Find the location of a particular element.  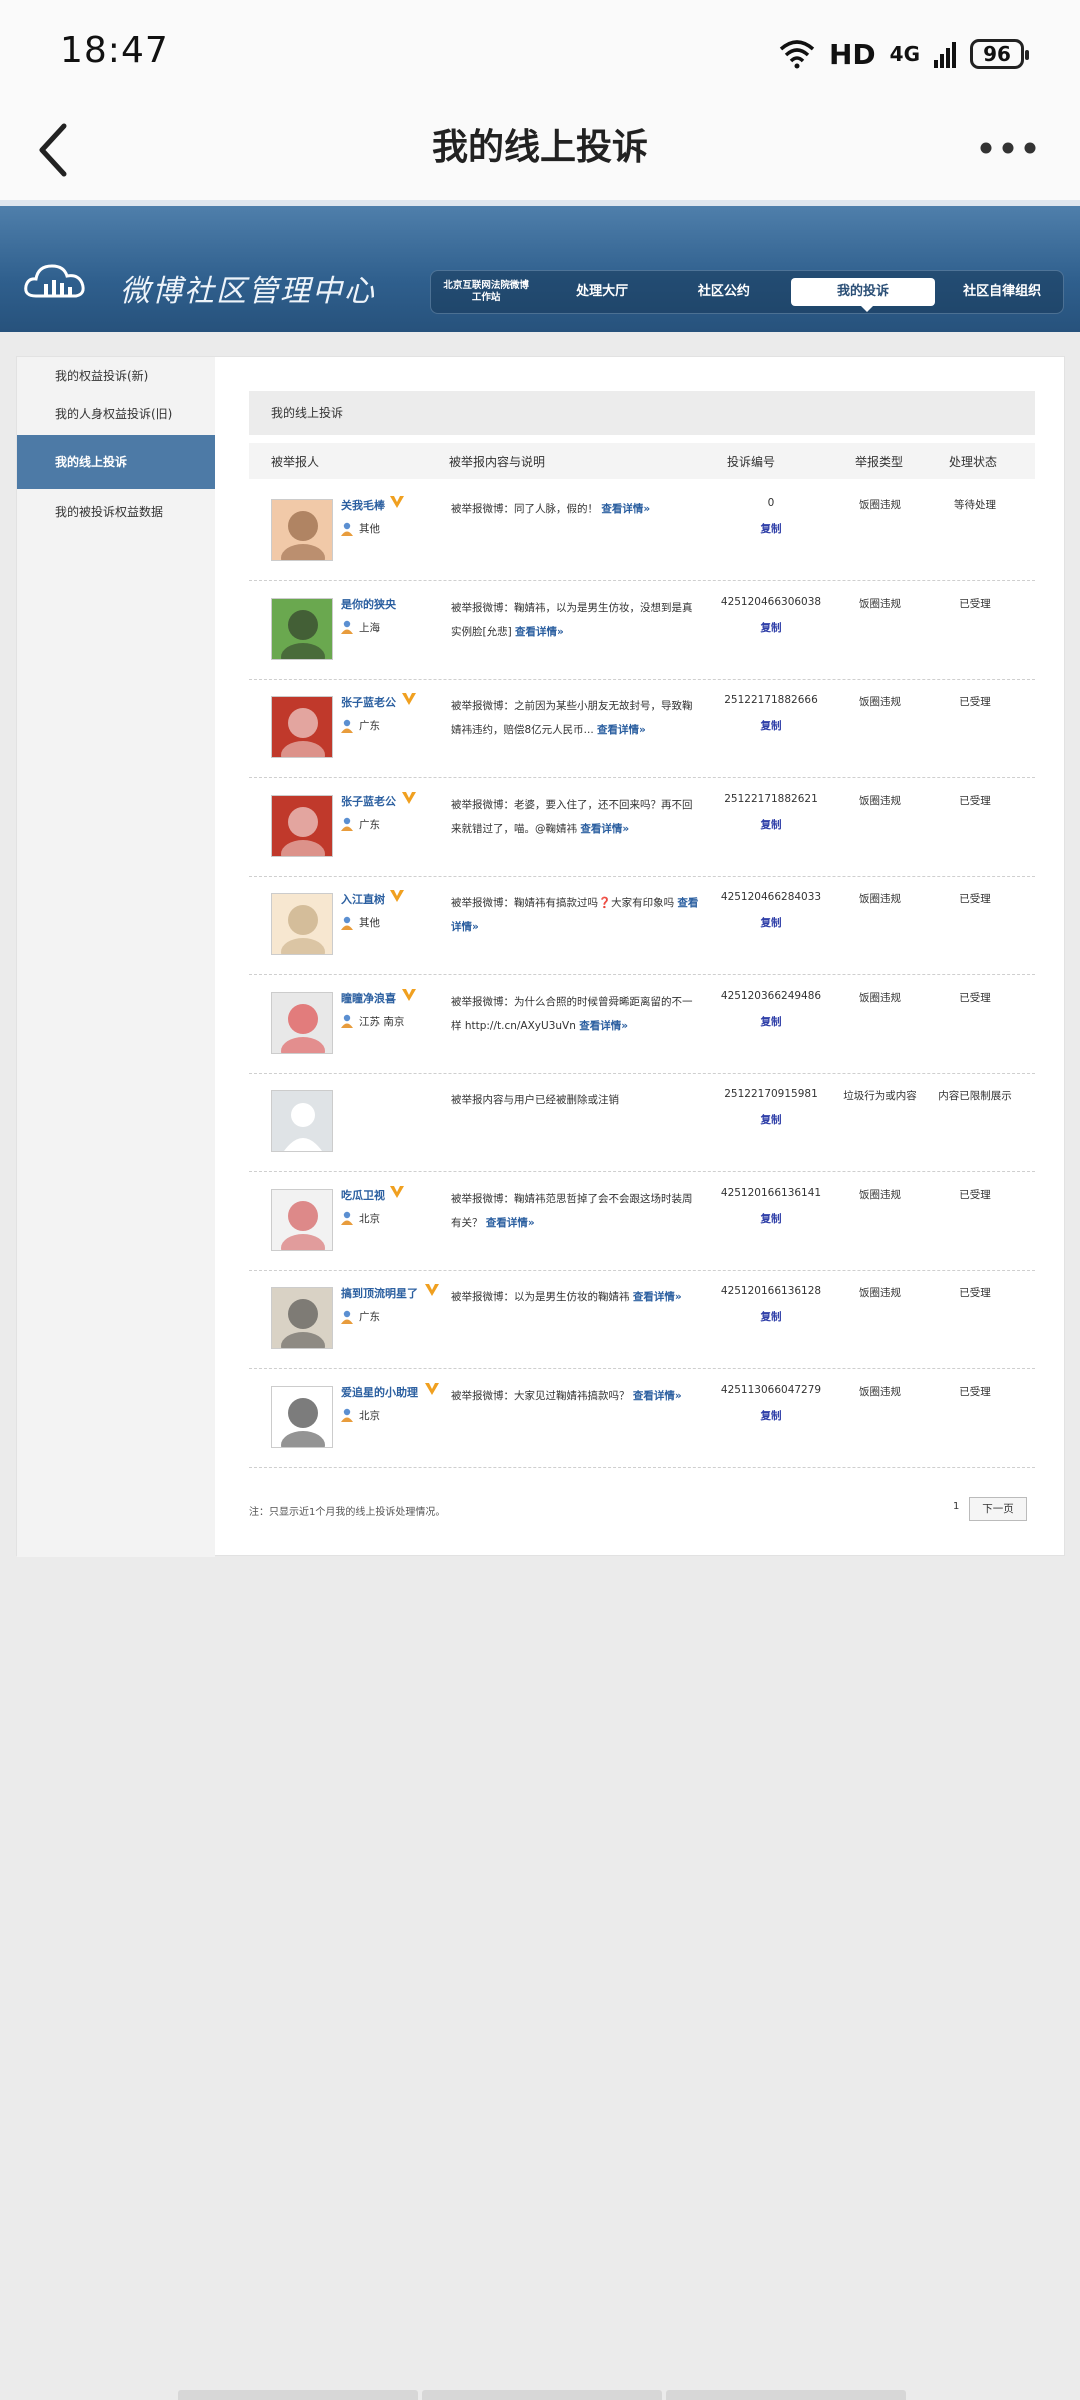

section-title: 我的线上投诉 is located at coordinates (642, 413).